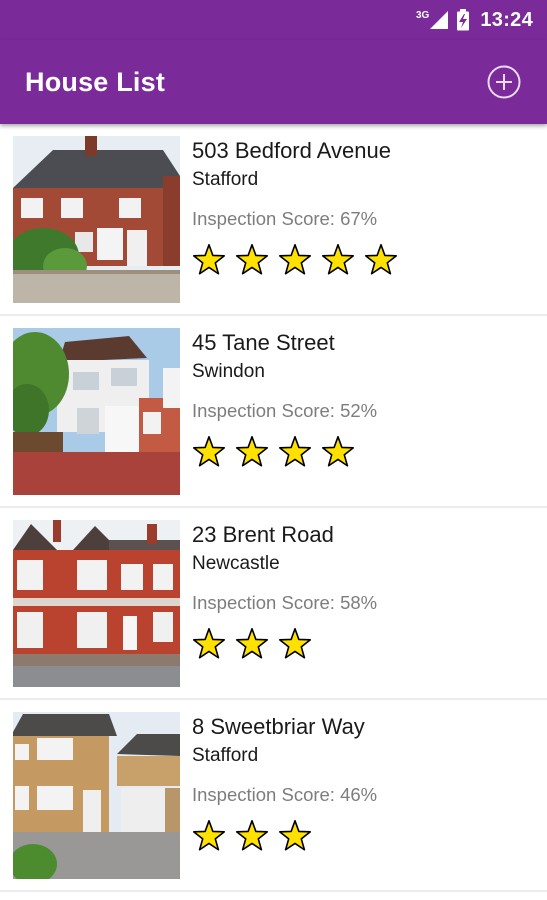 This screenshot has width=547, height=900. Describe the element at coordinates (228, 371) in the screenshot. I see `house-city: Swindon` at that location.